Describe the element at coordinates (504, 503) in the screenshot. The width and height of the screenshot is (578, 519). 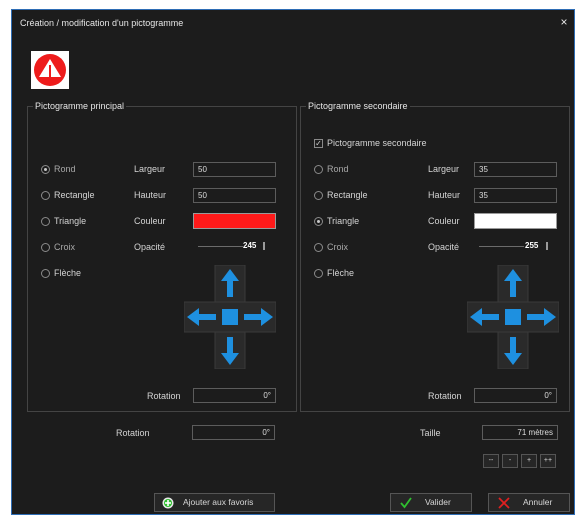
I see `x-icon` at that location.